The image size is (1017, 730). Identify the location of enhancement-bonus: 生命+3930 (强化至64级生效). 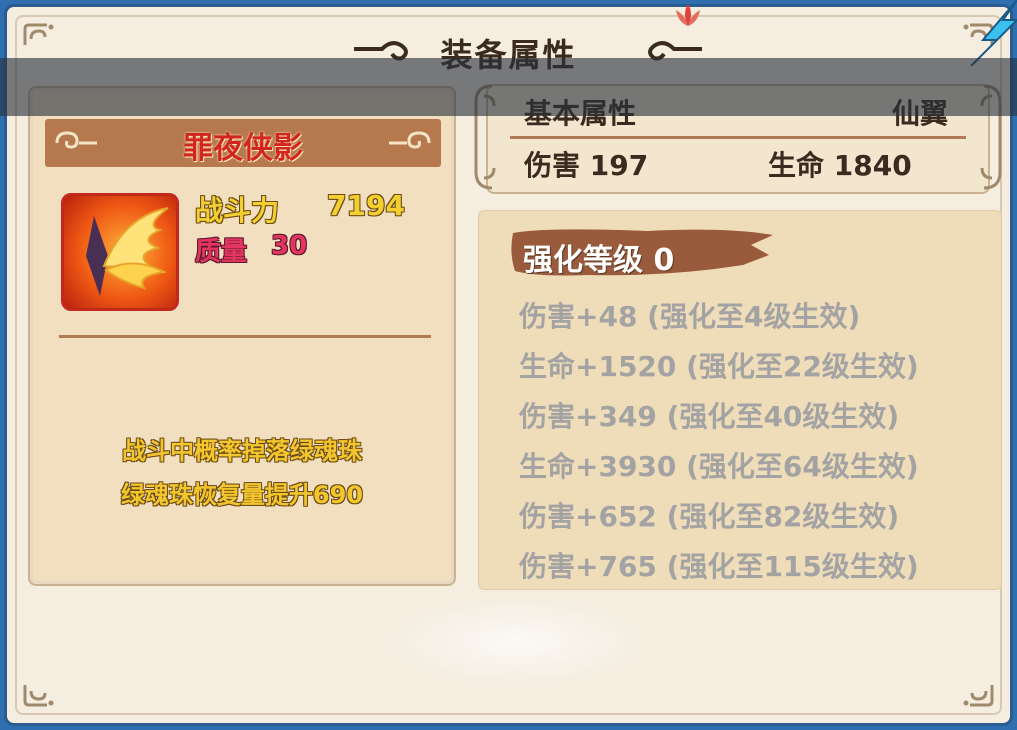
(719, 466).